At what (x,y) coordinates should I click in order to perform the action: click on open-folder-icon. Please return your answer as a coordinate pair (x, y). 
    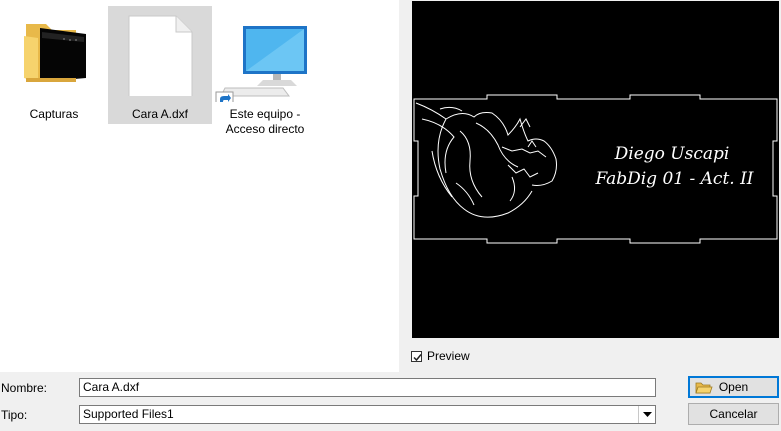
    Looking at the image, I should click on (704, 389).